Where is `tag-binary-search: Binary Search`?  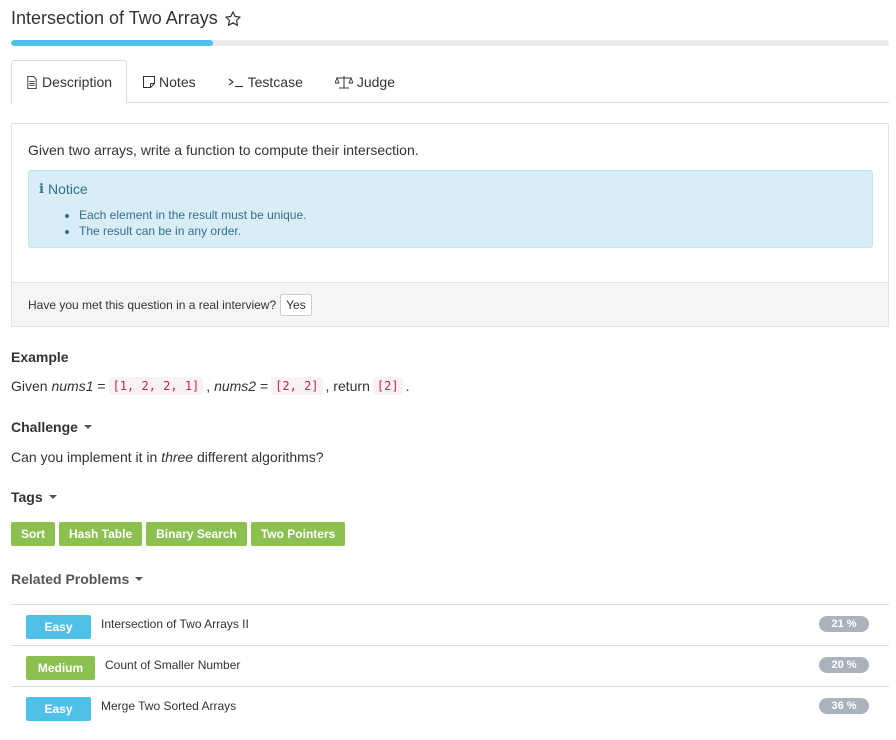
tag-binary-search: Binary Search is located at coordinates (196, 534).